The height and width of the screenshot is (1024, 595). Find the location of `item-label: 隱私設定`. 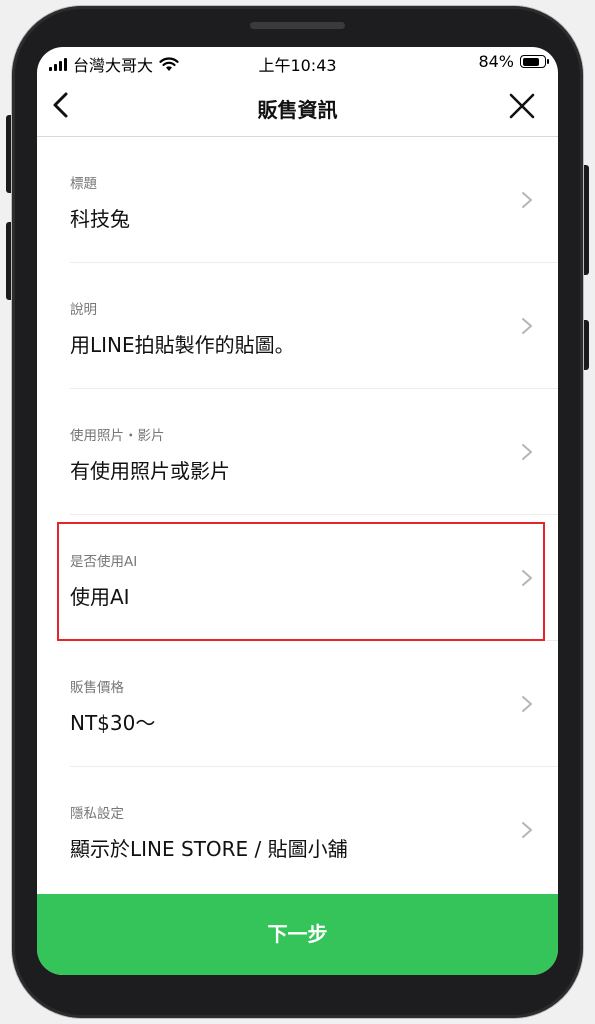

item-label: 隱私設定 is located at coordinates (97, 814).